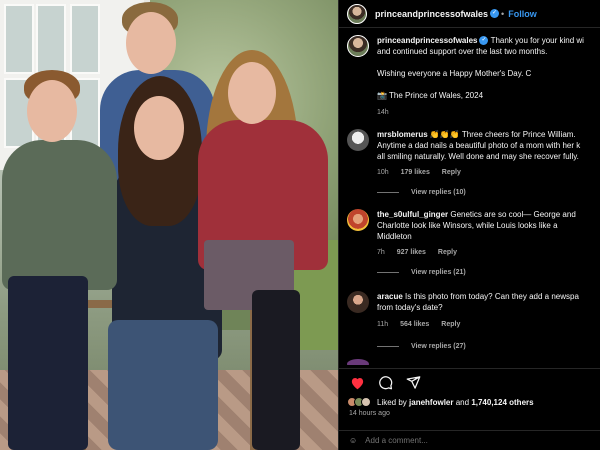 The height and width of the screenshot is (450, 600). I want to click on author-username: princeandprincessofwales, so click(431, 14).